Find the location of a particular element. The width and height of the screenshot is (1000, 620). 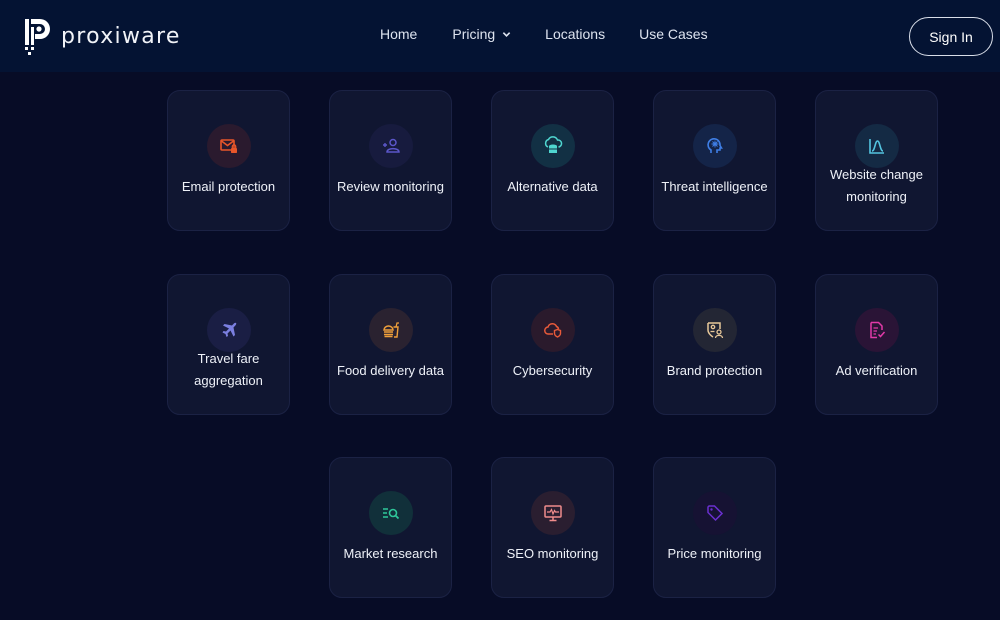

use-case-card-price-monitoring: Price monitoring is located at coordinates (714, 527).